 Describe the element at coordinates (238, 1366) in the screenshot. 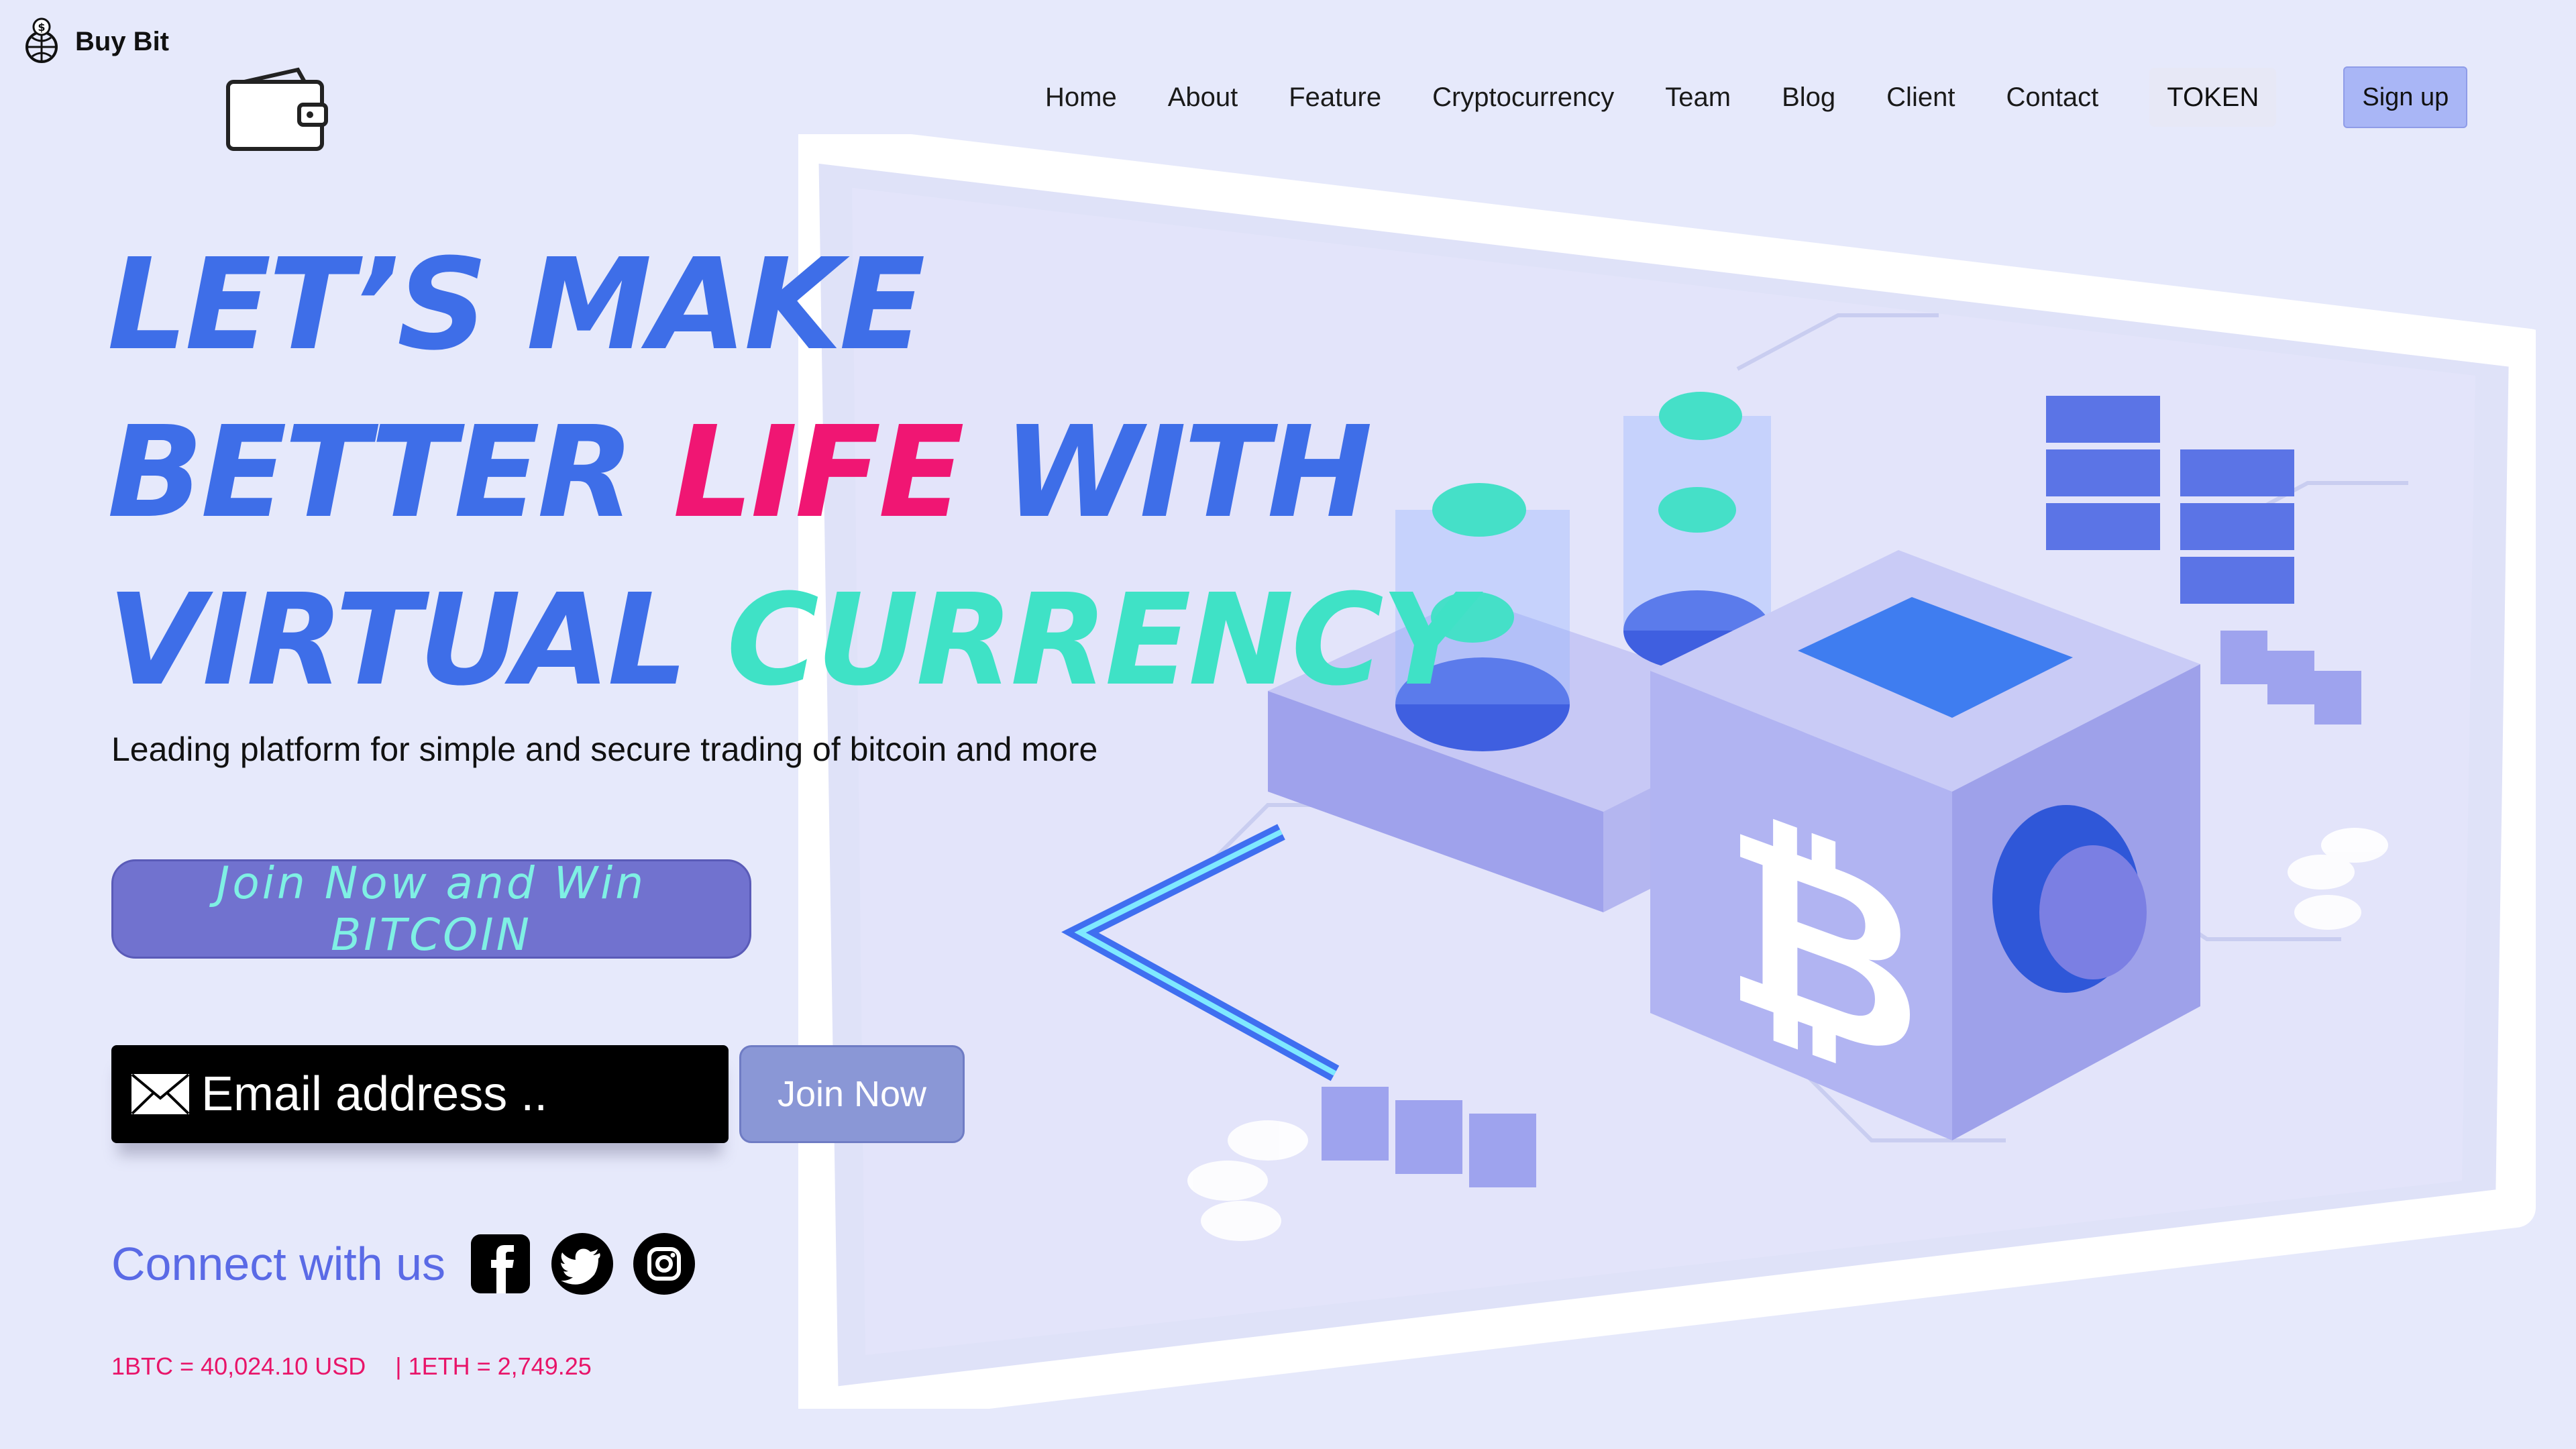

I see `btc-rate: 1BTC = 40,024.10 USD` at that location.